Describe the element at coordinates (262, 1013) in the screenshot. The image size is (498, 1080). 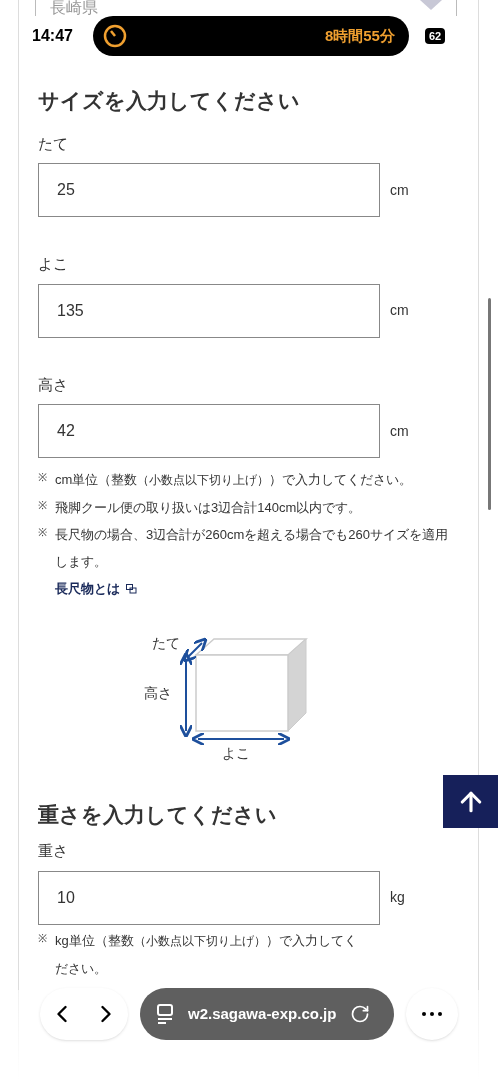
I see `url-text: w2.sagawa-exp.co.jp` at that location.